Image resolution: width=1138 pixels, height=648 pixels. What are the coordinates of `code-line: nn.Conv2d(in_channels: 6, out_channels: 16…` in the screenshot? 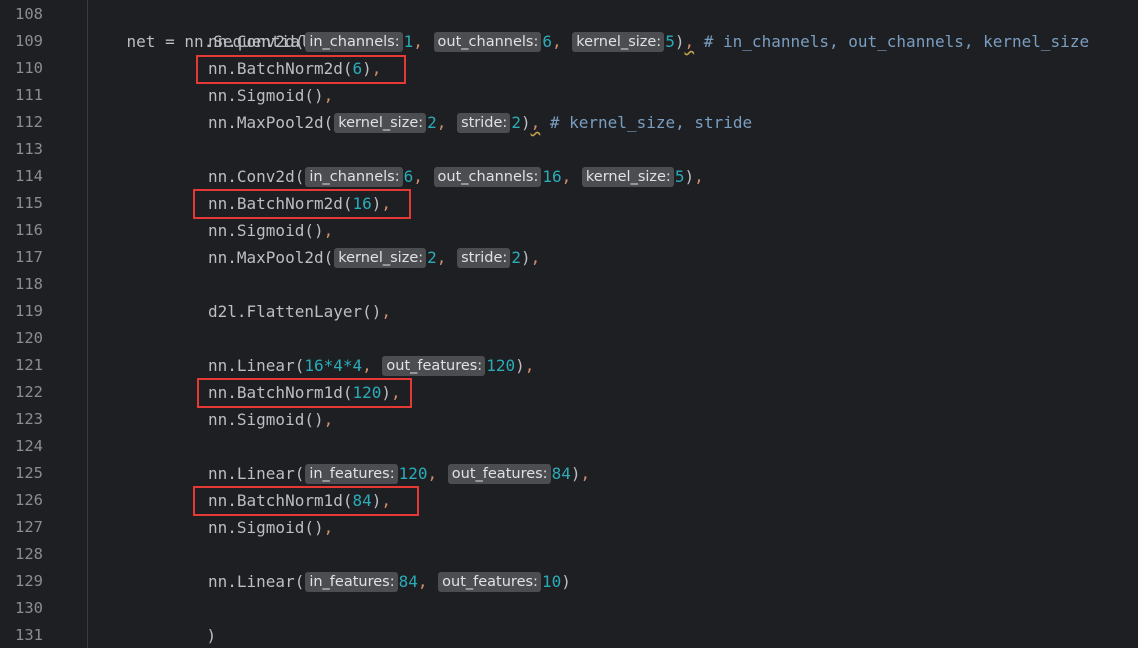 It's located at (456, 176).